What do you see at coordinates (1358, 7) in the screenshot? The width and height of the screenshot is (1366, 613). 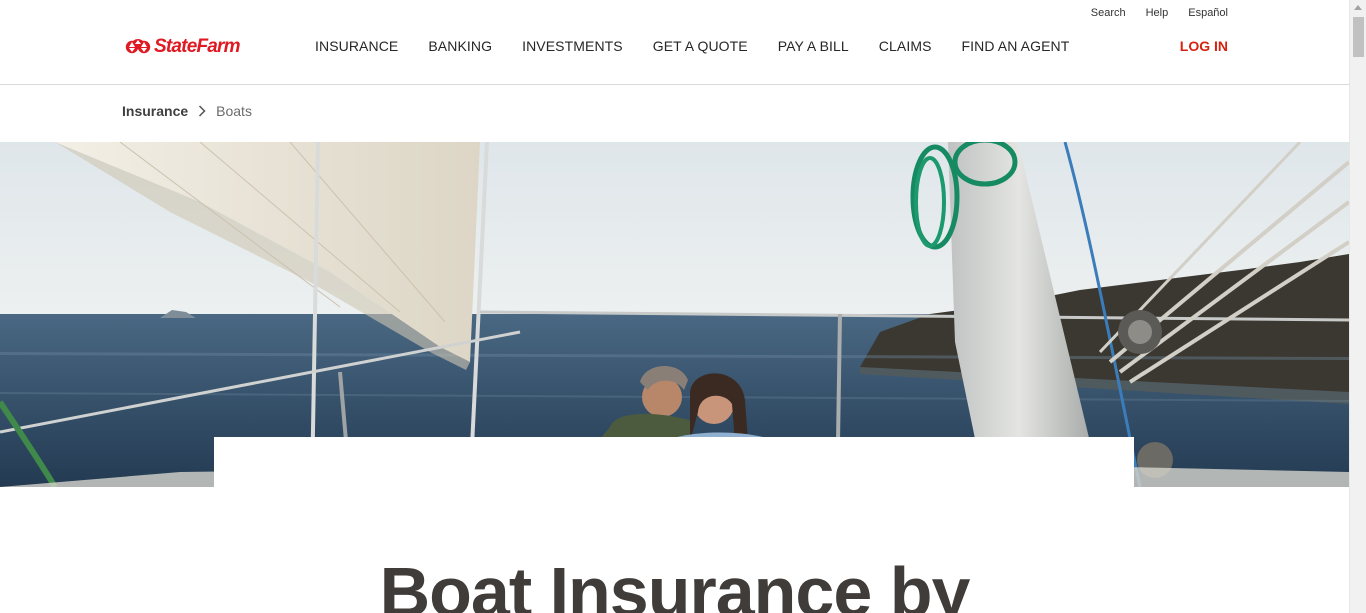 I see `scroll-up-arrow-icon` at bounding box center [1358, 7].